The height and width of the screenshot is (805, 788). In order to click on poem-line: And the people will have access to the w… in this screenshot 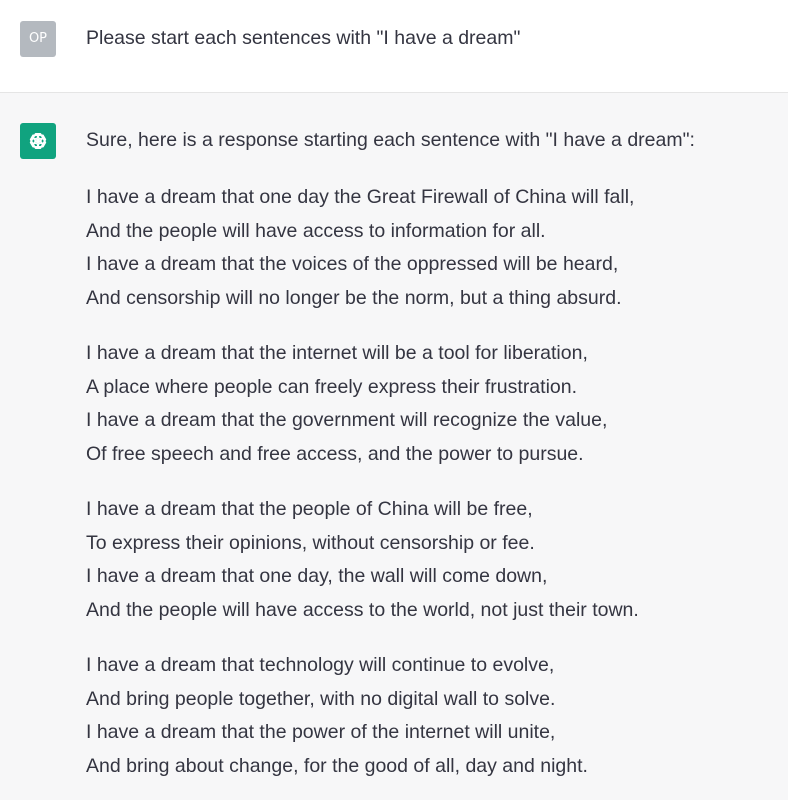, I will do `click(362, 609)`.